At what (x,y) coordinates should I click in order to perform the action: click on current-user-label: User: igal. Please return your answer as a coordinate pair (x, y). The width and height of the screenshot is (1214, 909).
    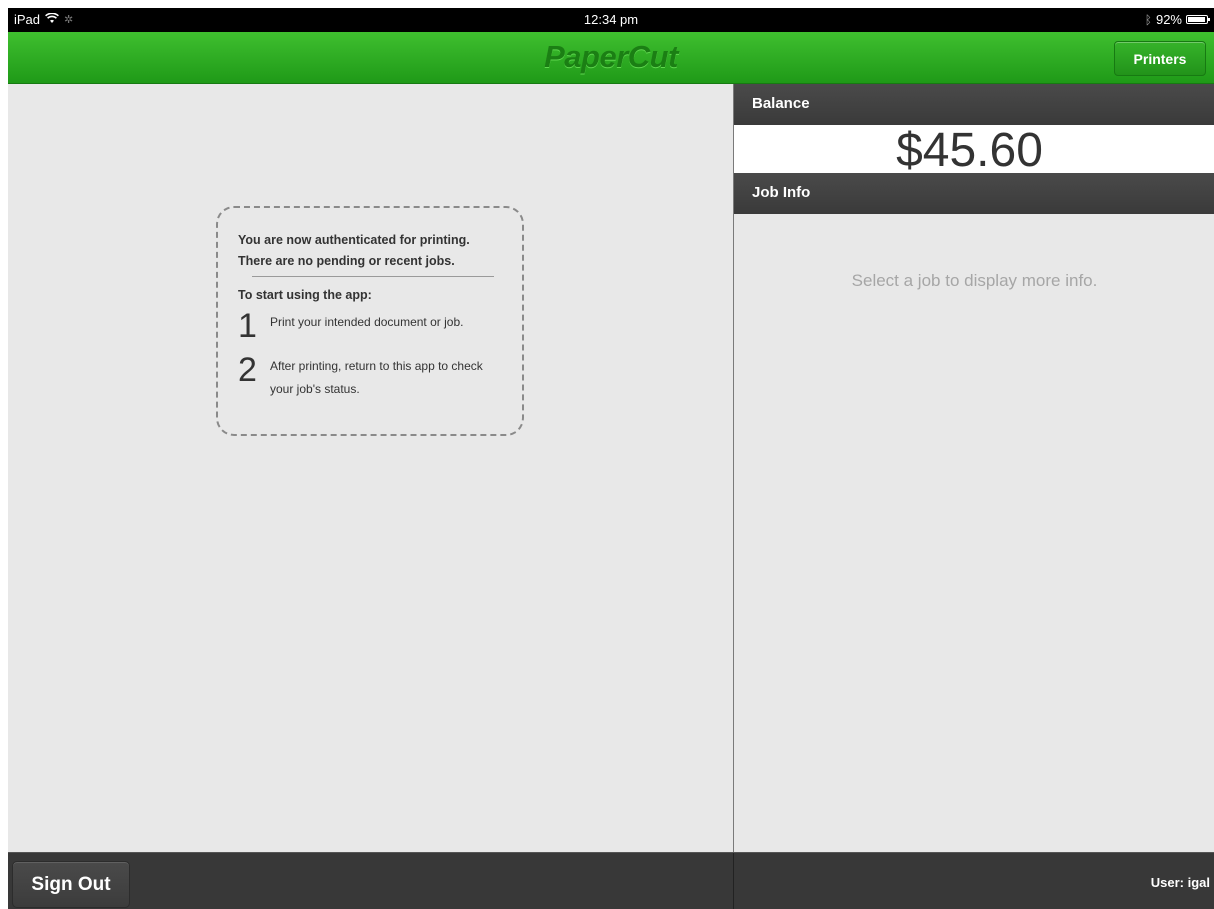
    Looking at the image, I should click on (1180, 882).